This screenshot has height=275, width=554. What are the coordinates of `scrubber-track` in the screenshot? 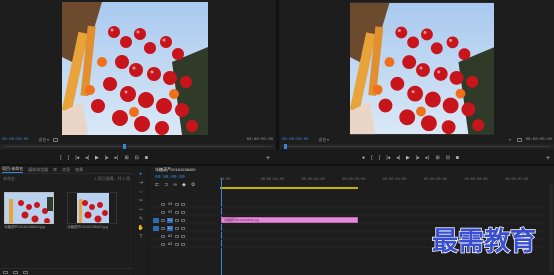 It's located at (137, 146).